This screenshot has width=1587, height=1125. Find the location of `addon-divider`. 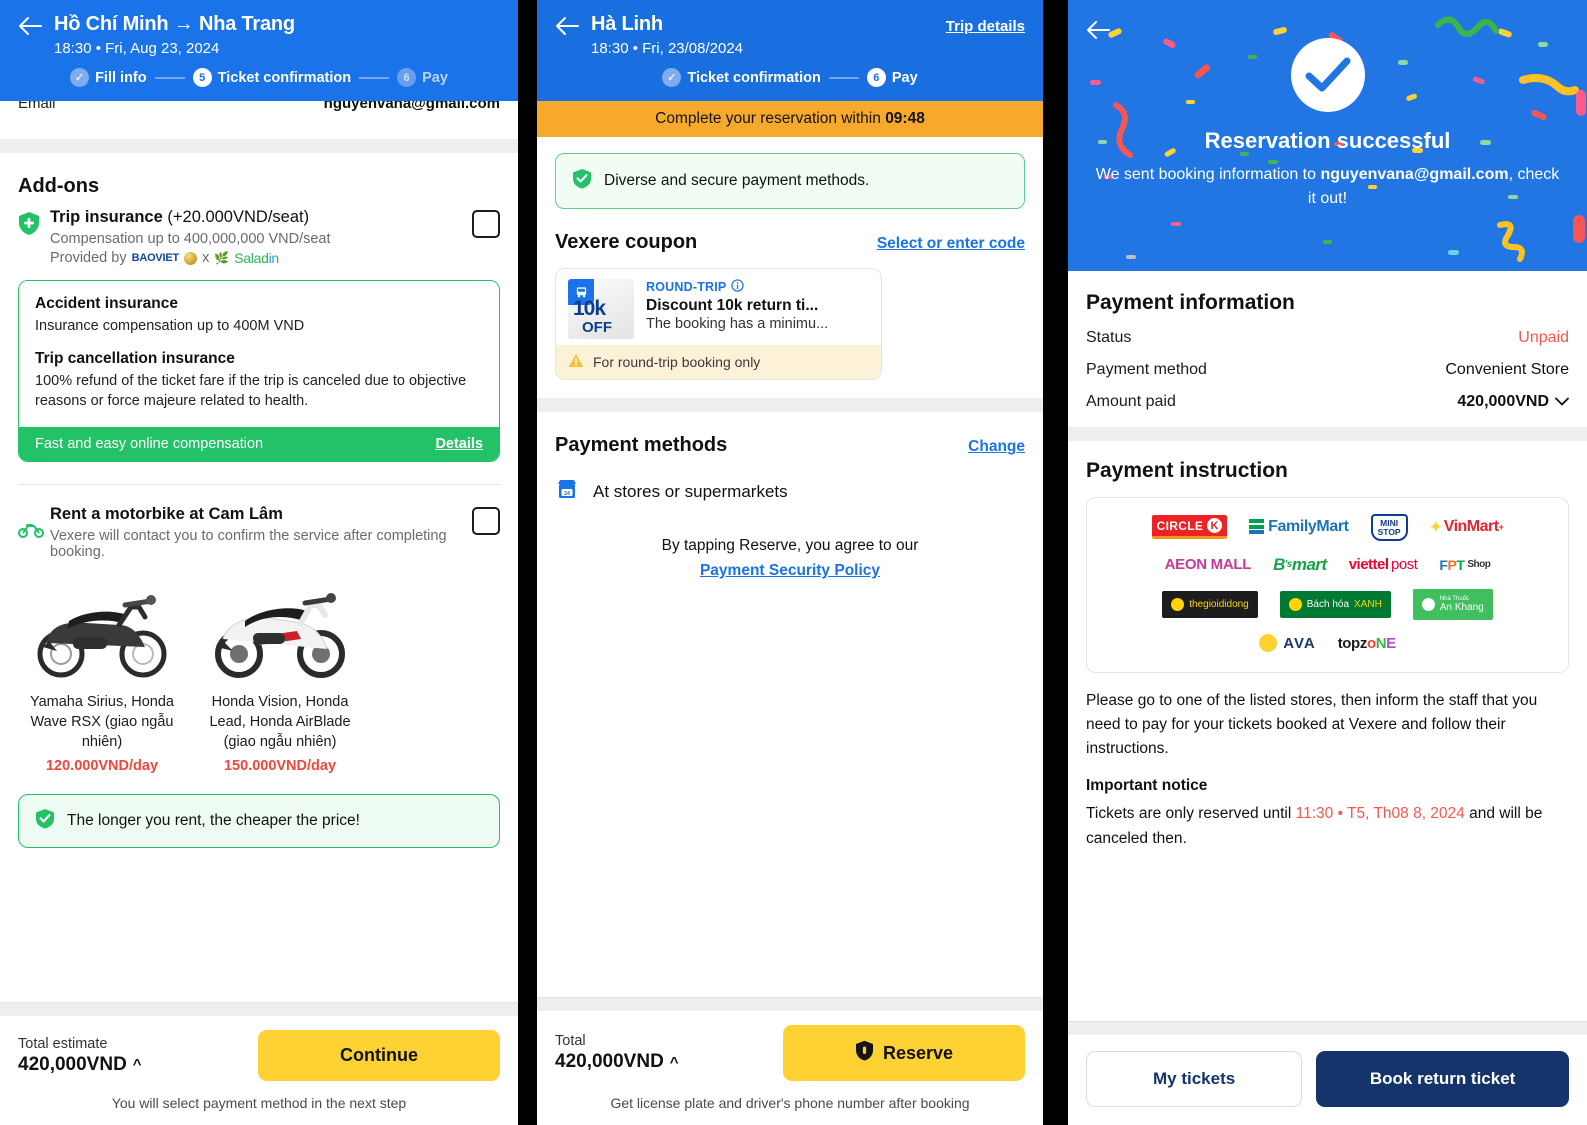

addon-divider is located at coordinates (259, 484).